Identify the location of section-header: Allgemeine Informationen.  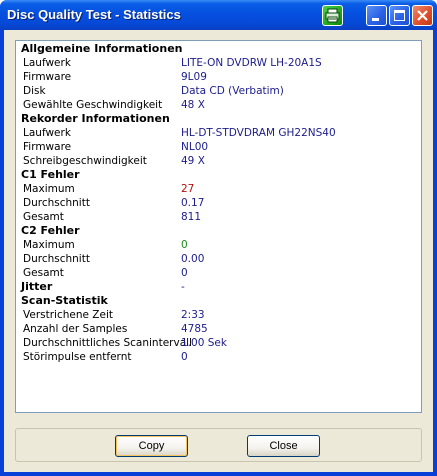
(102, 48).